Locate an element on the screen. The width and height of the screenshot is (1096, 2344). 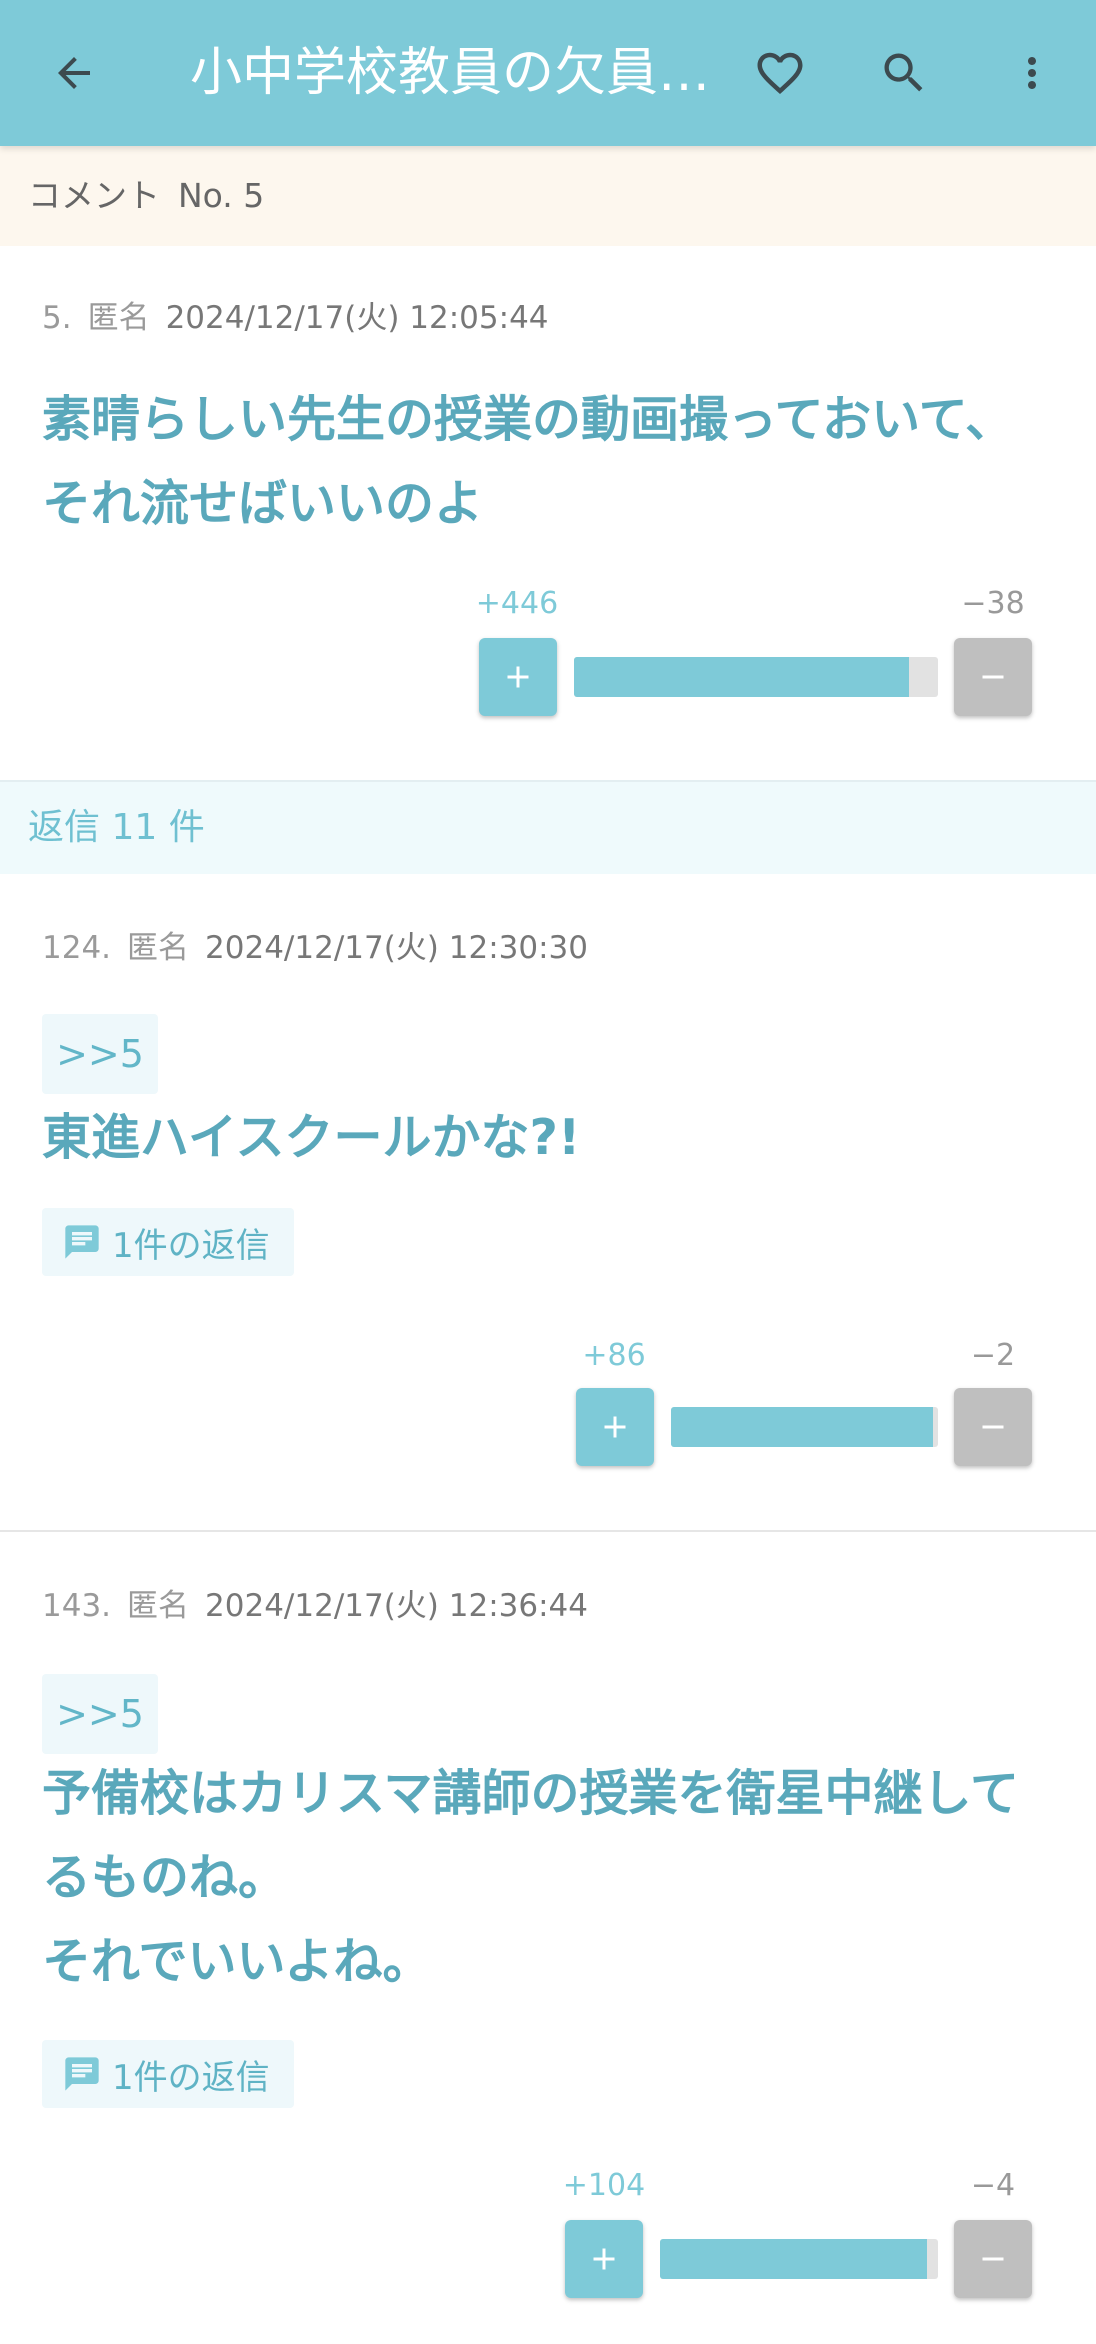
comment-text: 東進ハイスクールかな?! is located at coordinates (311, 1137).